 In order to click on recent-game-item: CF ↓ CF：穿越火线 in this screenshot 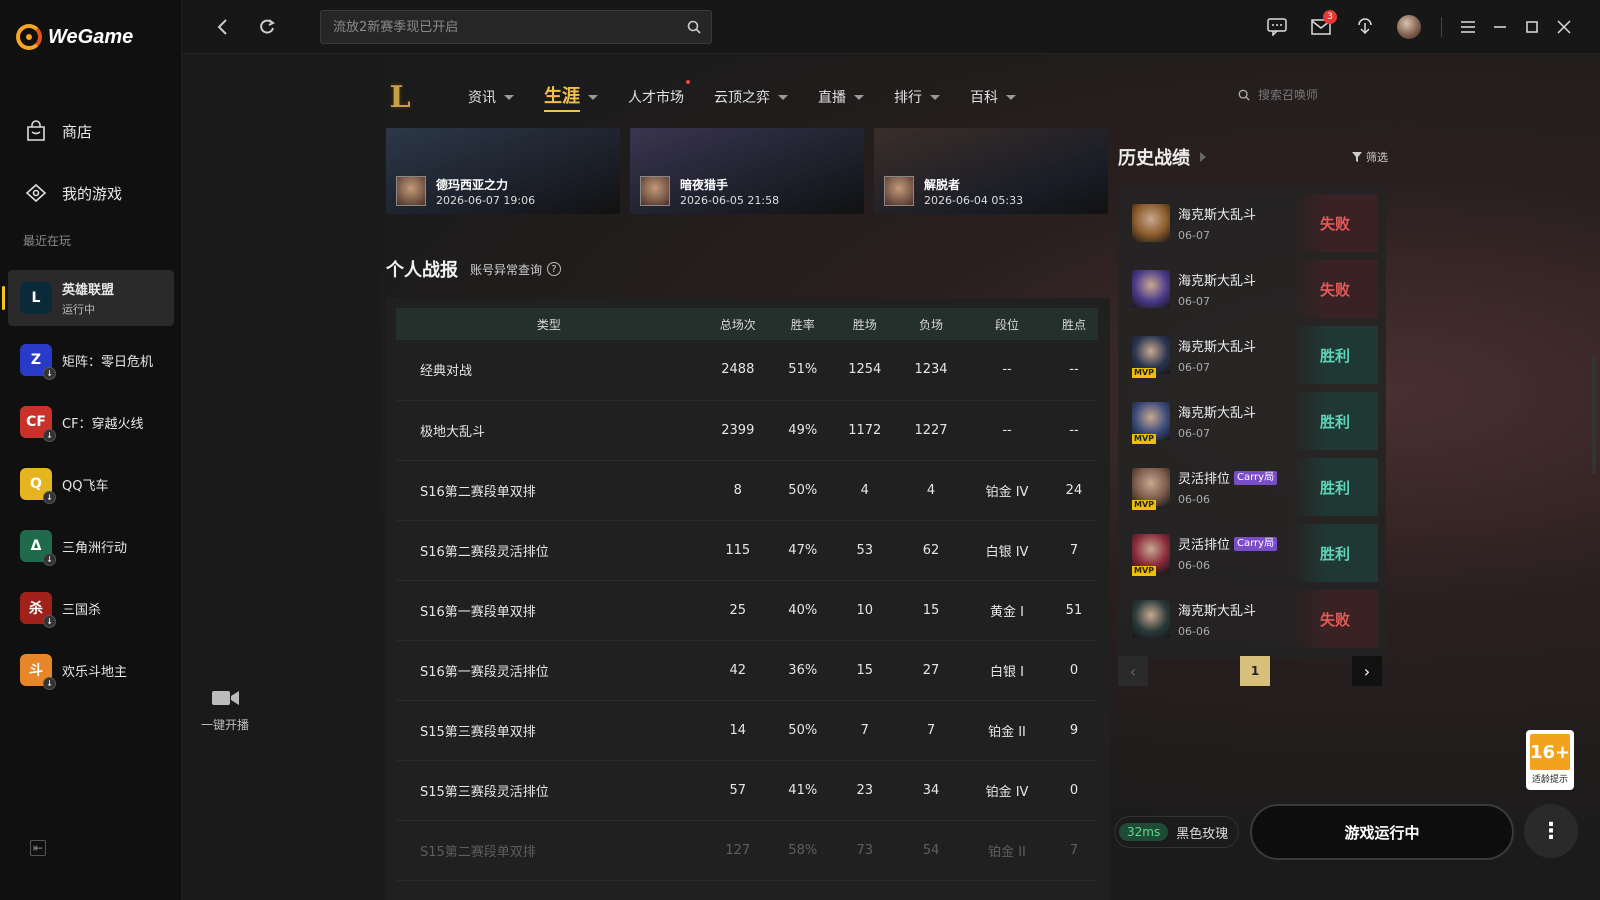, I will do `click(91, 422)`.